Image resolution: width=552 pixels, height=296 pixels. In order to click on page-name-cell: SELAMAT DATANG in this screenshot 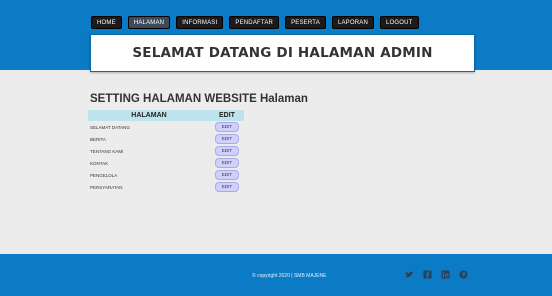, I will do `click(110, 127)`.